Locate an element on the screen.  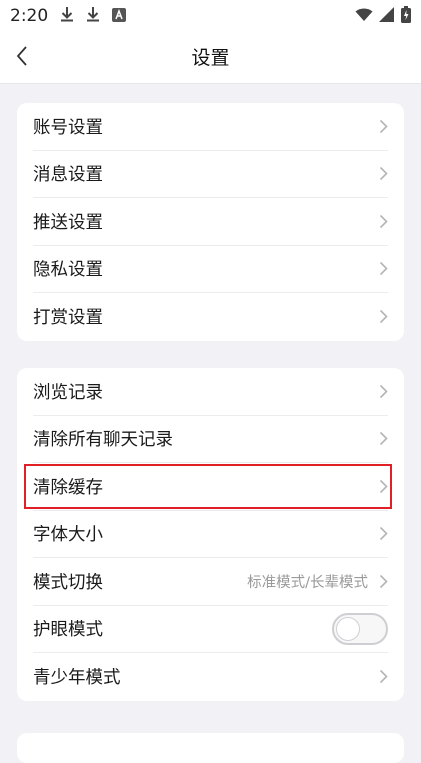
status-bar-right is located at coordinates (383, 16).